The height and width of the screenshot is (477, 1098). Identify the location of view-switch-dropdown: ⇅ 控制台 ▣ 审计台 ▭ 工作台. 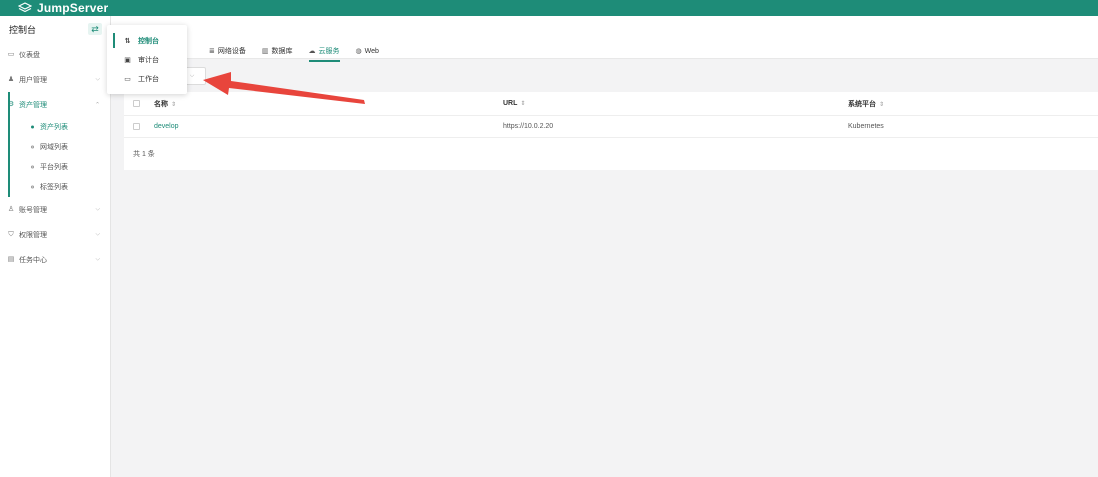
(147, 59).